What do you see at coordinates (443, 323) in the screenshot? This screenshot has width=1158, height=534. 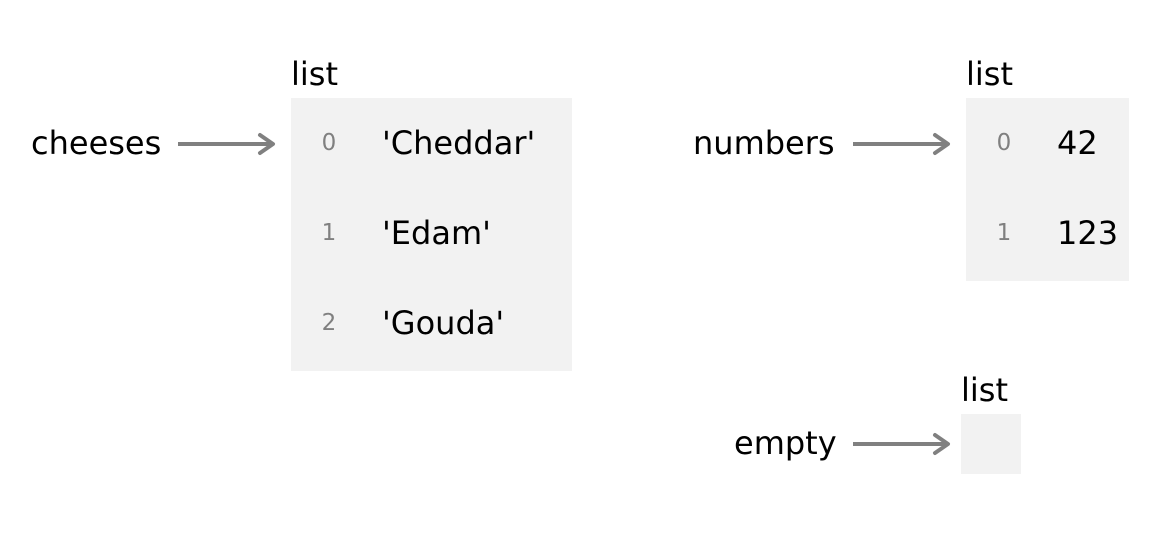 I see `item-value: 'Gouda'` at bounding box center [443, 323].